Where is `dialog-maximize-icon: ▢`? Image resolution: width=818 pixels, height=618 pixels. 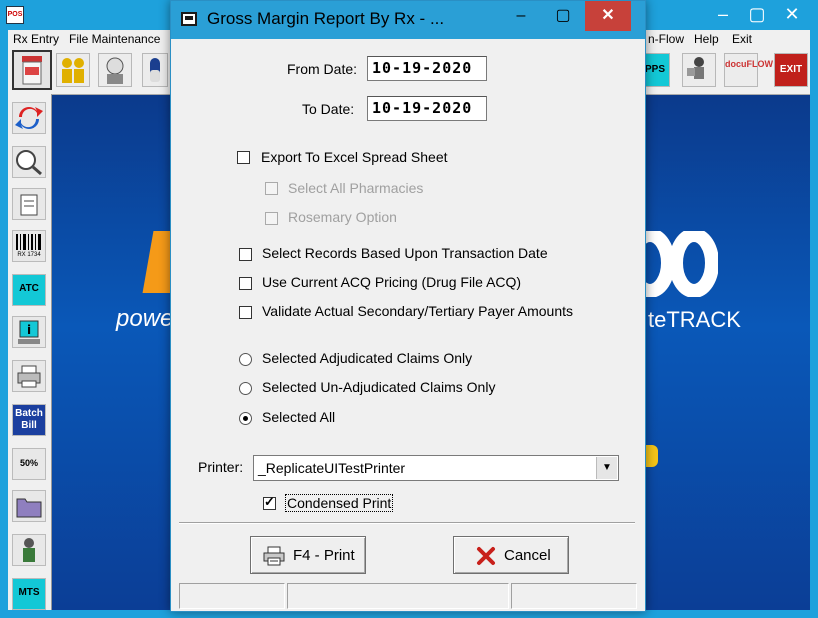 dialog-maximize-icon: ▢ is located at coordinates (563, 16).